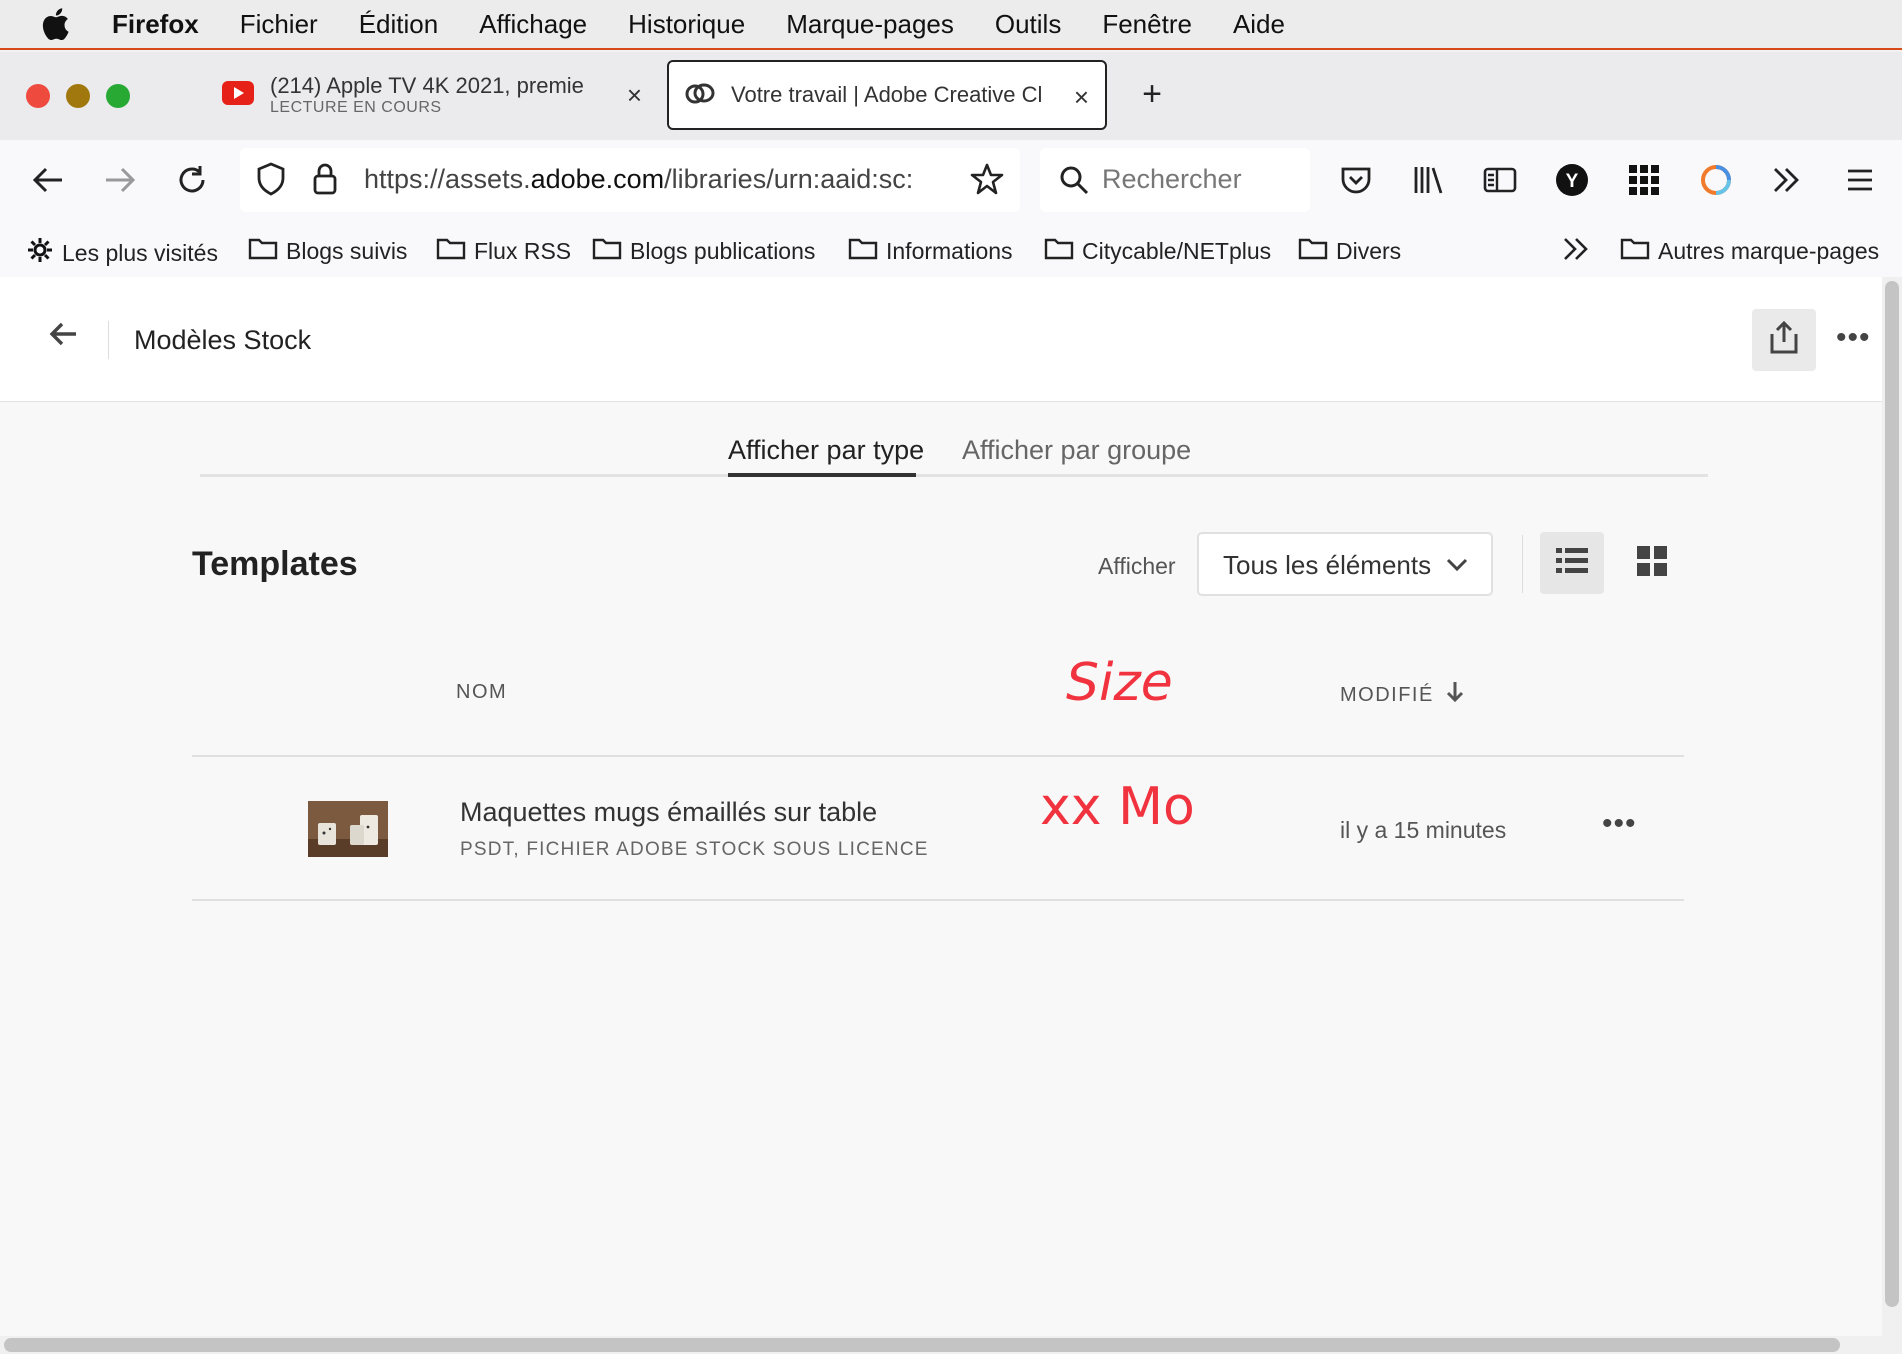 This screenshot has width=1902, height=1354. What do you see at coordinates (1074, 182) in the screenshot?
I see `search-icon` at bounding box center [1074, 182].